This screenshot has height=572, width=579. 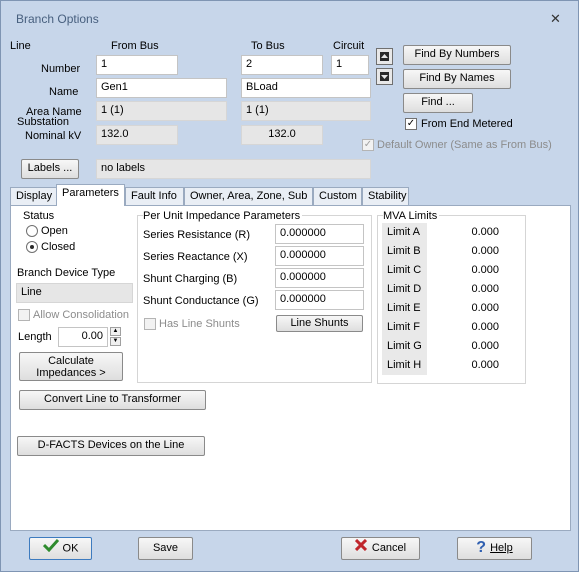 I want to click on labels-field: no labels, so click(x=233, y=169).